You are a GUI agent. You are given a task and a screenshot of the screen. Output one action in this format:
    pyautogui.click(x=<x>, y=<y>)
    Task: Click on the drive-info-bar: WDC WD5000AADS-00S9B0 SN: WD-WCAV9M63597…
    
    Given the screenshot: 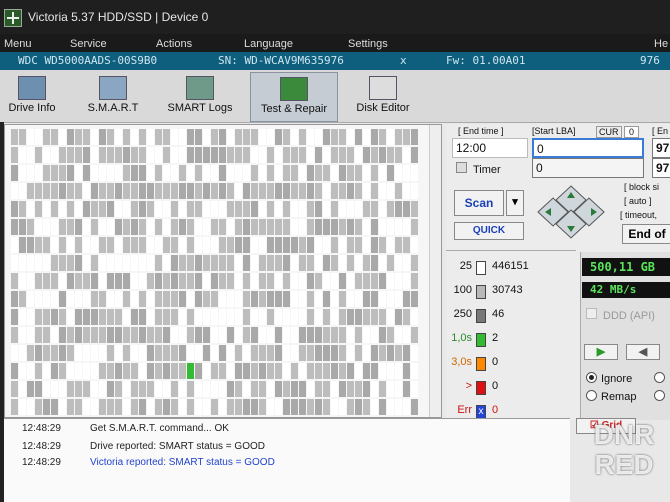 What is the action you would take?
    pyautogui.click(x=335, y=61)
    